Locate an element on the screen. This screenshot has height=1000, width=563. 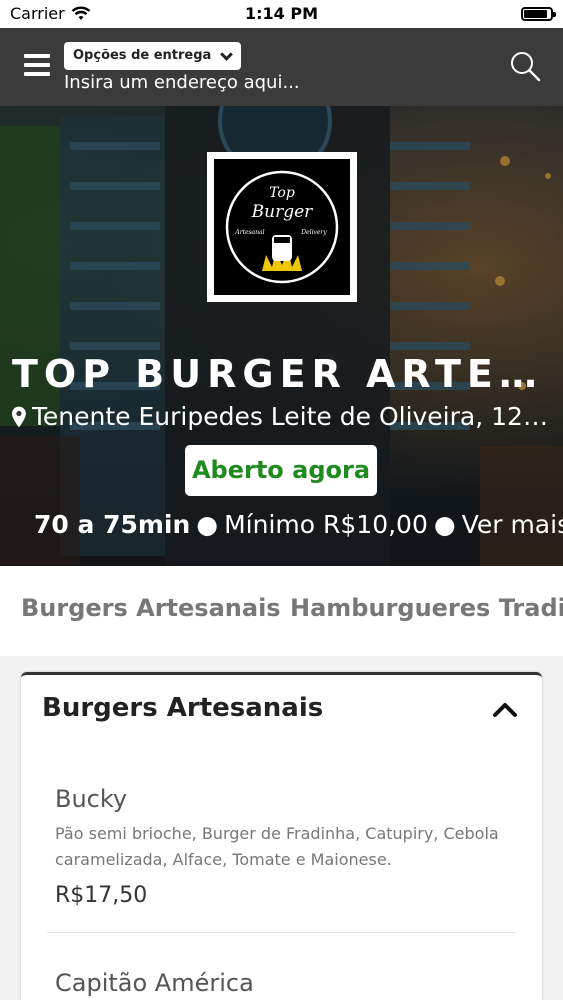
restaurant-name: TOP BURGER ARTESANAL is located at coordinates (282, 374).